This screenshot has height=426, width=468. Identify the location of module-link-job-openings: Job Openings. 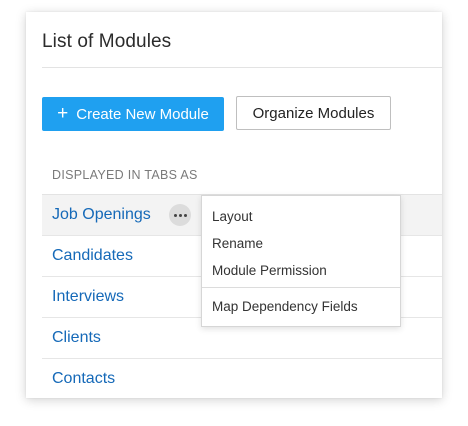
(101, 215).